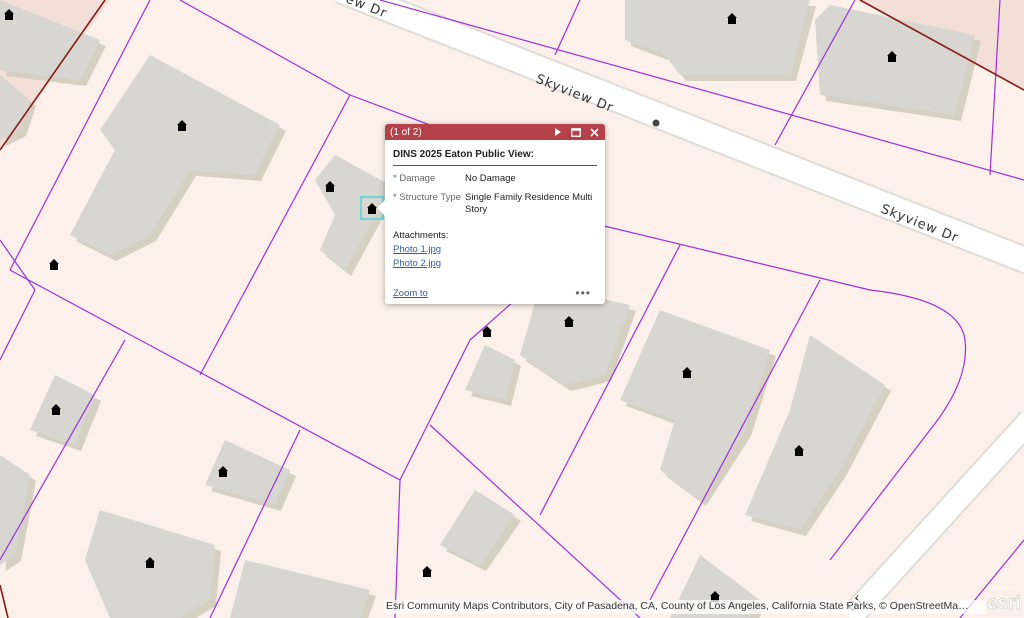  I want to click on maximize-icon, so click(576, 132).